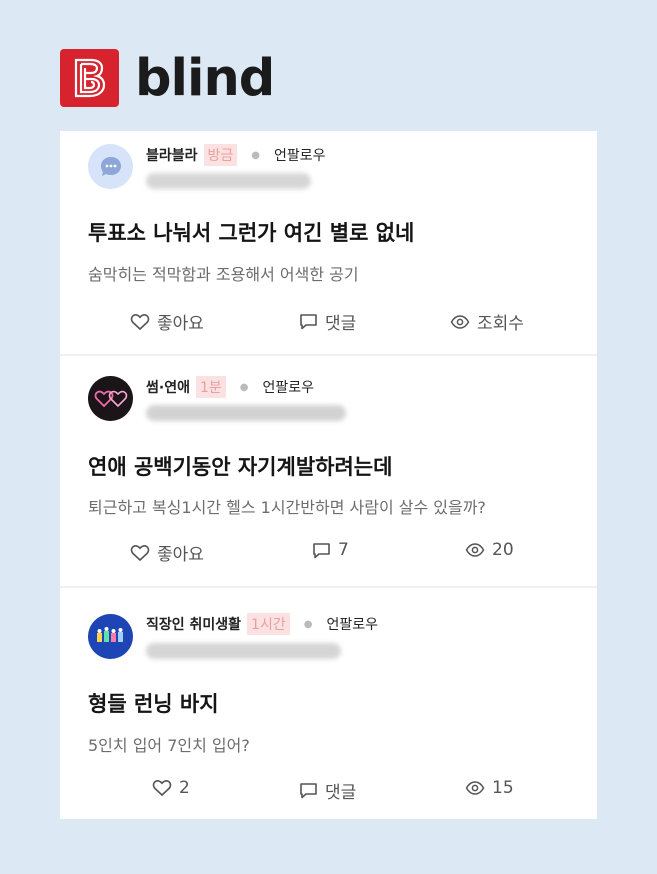 This screenshot has height=874, width=657. What do you see at coordinates (223, 273) in the screenshot?
I see `post-body: 숨막히는 적막함과 조용해서 어색한 공기` at bounding box center [223, 273].